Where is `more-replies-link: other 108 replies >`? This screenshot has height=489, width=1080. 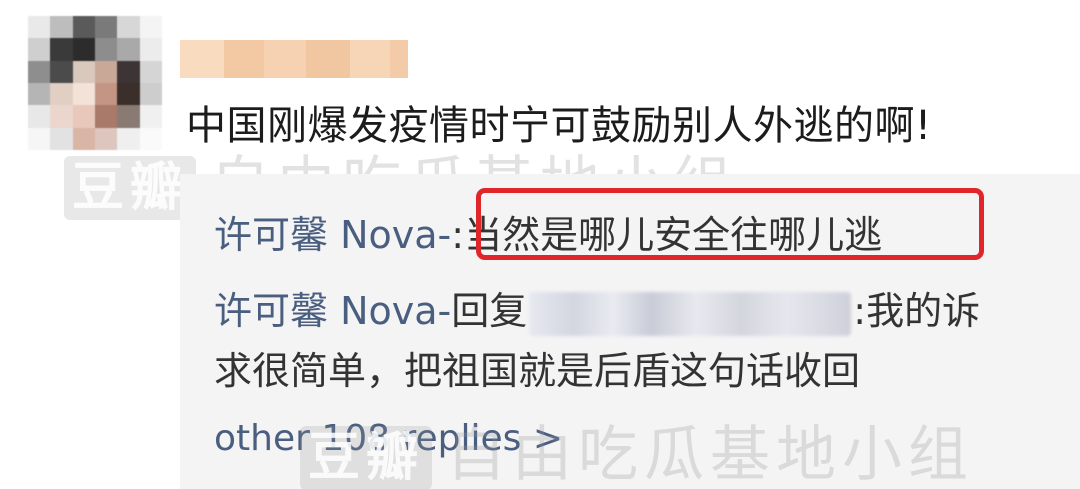
more-replies-link: other 108 replies > is located at coordinates (388, 439).